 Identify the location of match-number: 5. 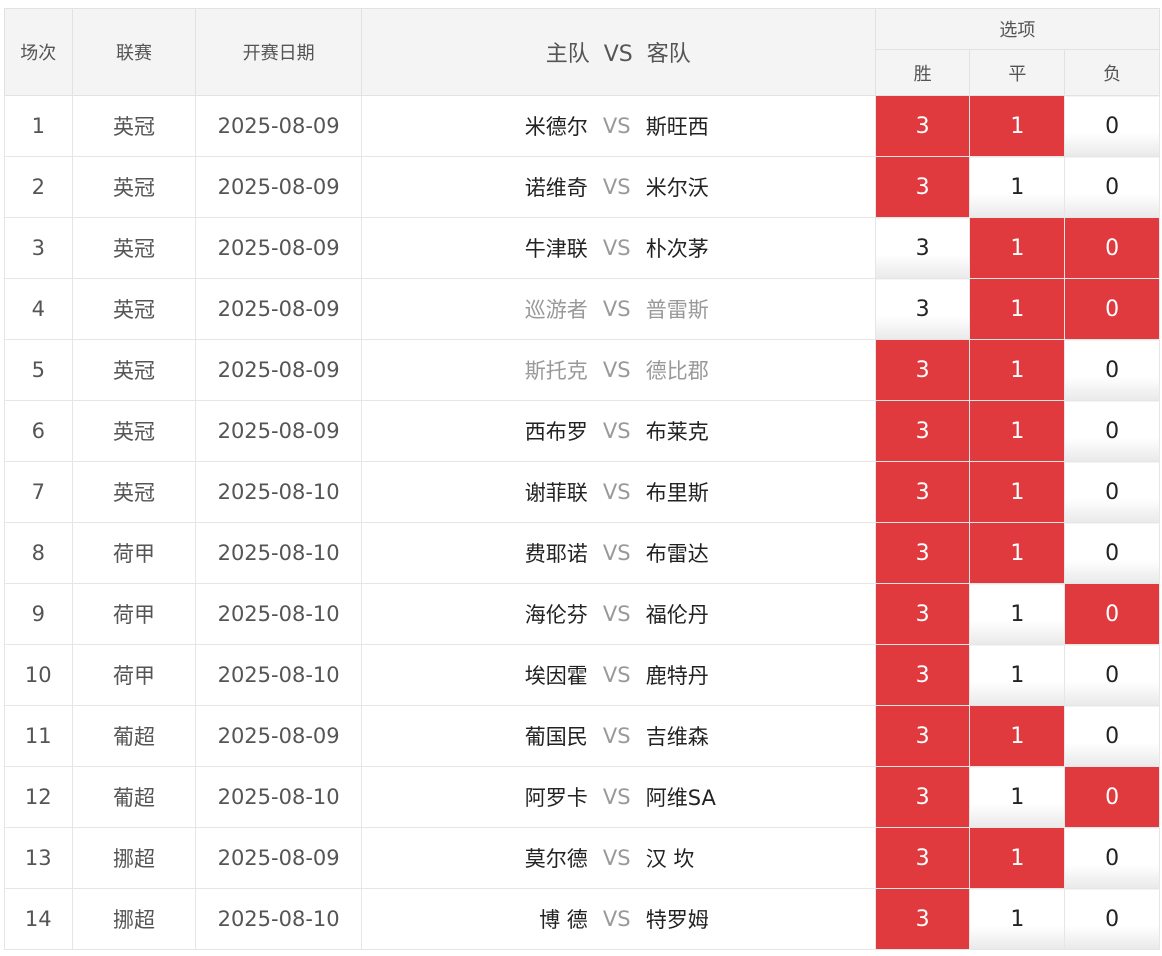
(38, 370).